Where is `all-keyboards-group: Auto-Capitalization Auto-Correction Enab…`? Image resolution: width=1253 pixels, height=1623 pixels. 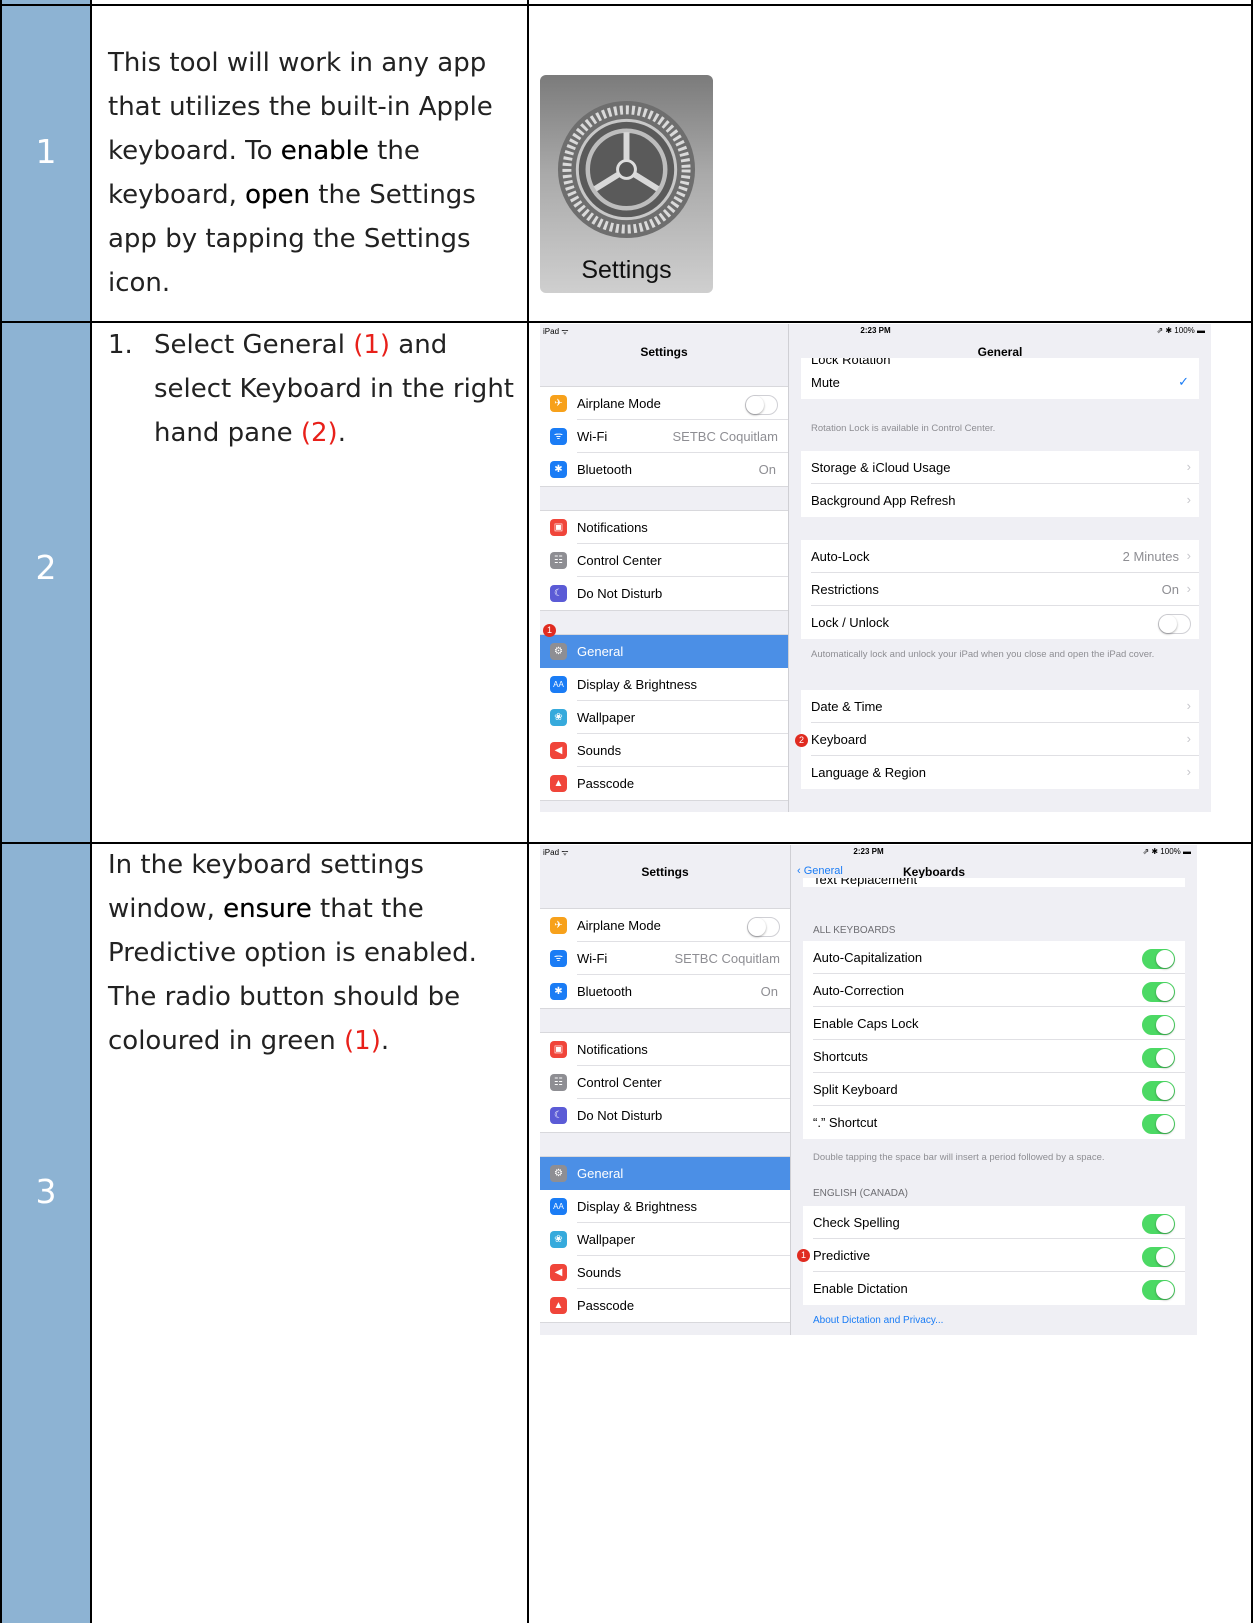 all-keyboards-group: Auto-Capitalization Auto-Correction Enab… is located at coordinates (994, 1040).